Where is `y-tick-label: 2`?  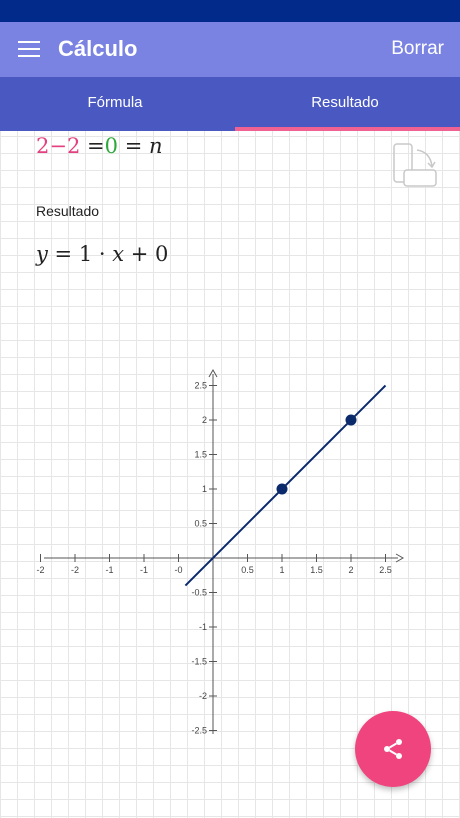
y-tick-label: 2 is located at coordinates (204, 420).